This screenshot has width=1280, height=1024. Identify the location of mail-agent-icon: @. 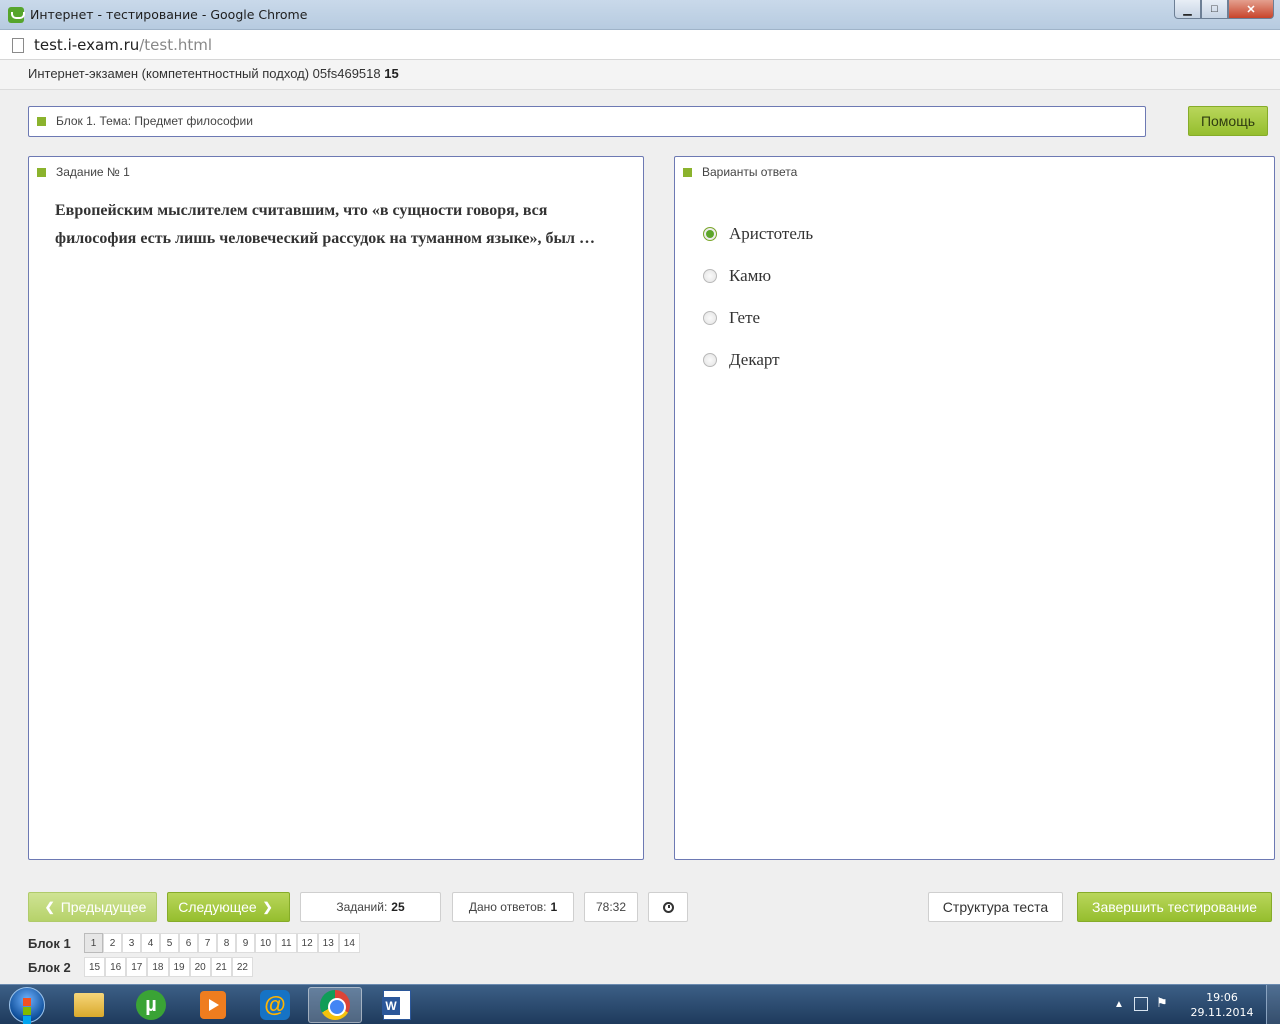
(275, 1005).